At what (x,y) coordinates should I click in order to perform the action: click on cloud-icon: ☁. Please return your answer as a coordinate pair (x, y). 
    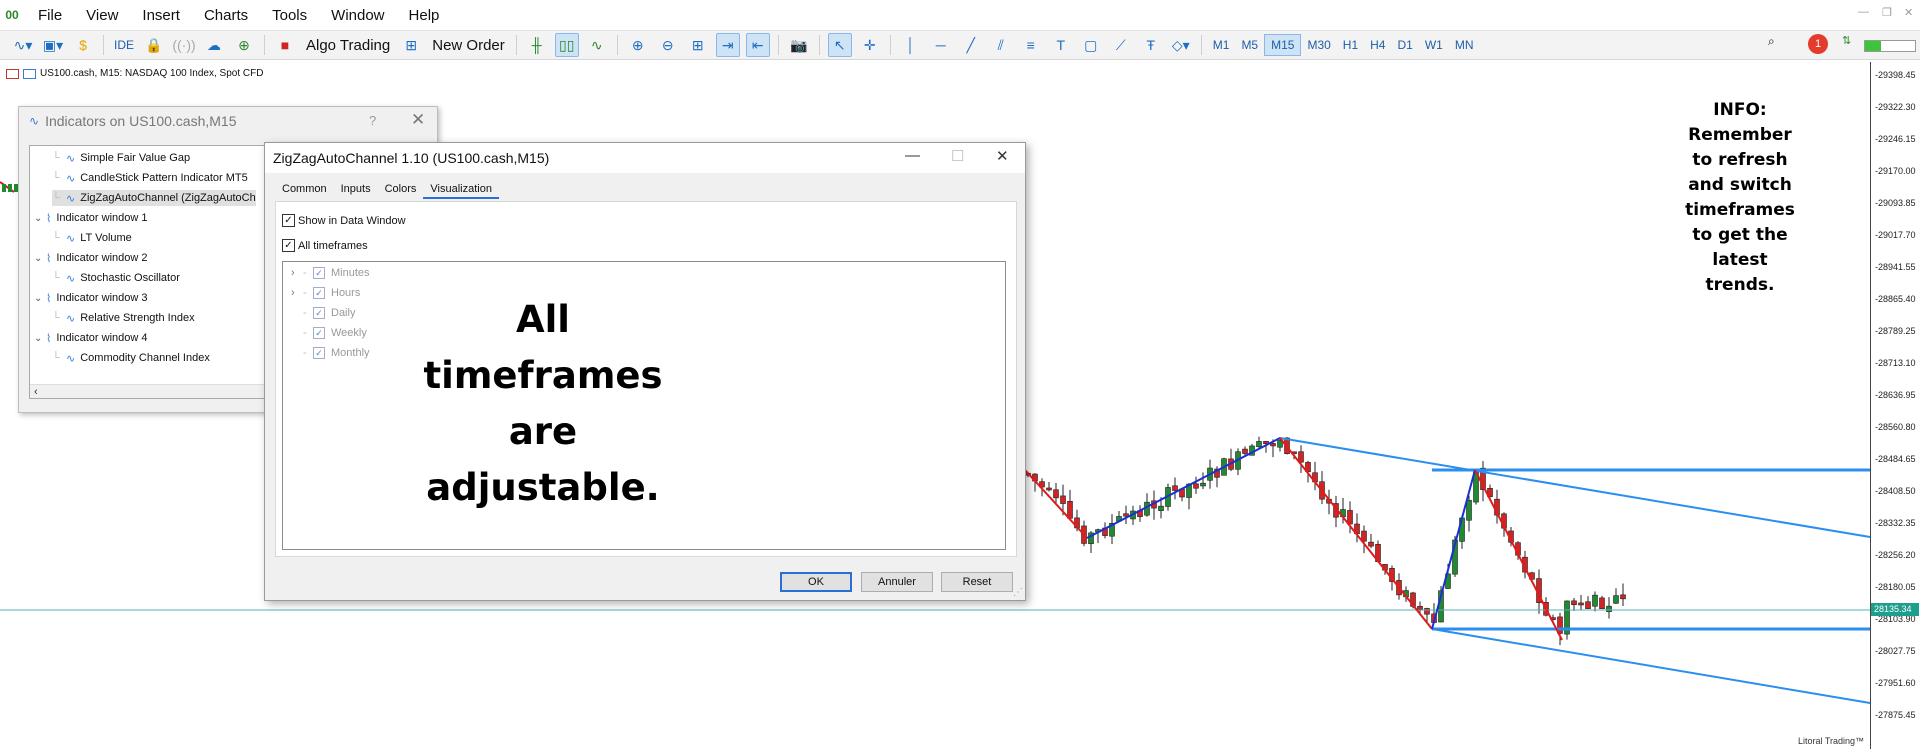
    Looking at the image, I should click on (214, 45).